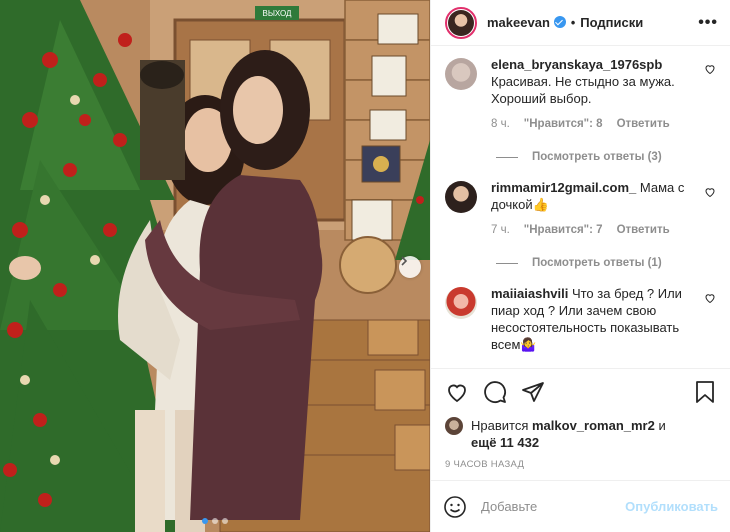  What do you see at coordinates (529, 293) in the screenshot?
I see `commenter-username: maiiaiashvili` at bounding box center [529, 293].